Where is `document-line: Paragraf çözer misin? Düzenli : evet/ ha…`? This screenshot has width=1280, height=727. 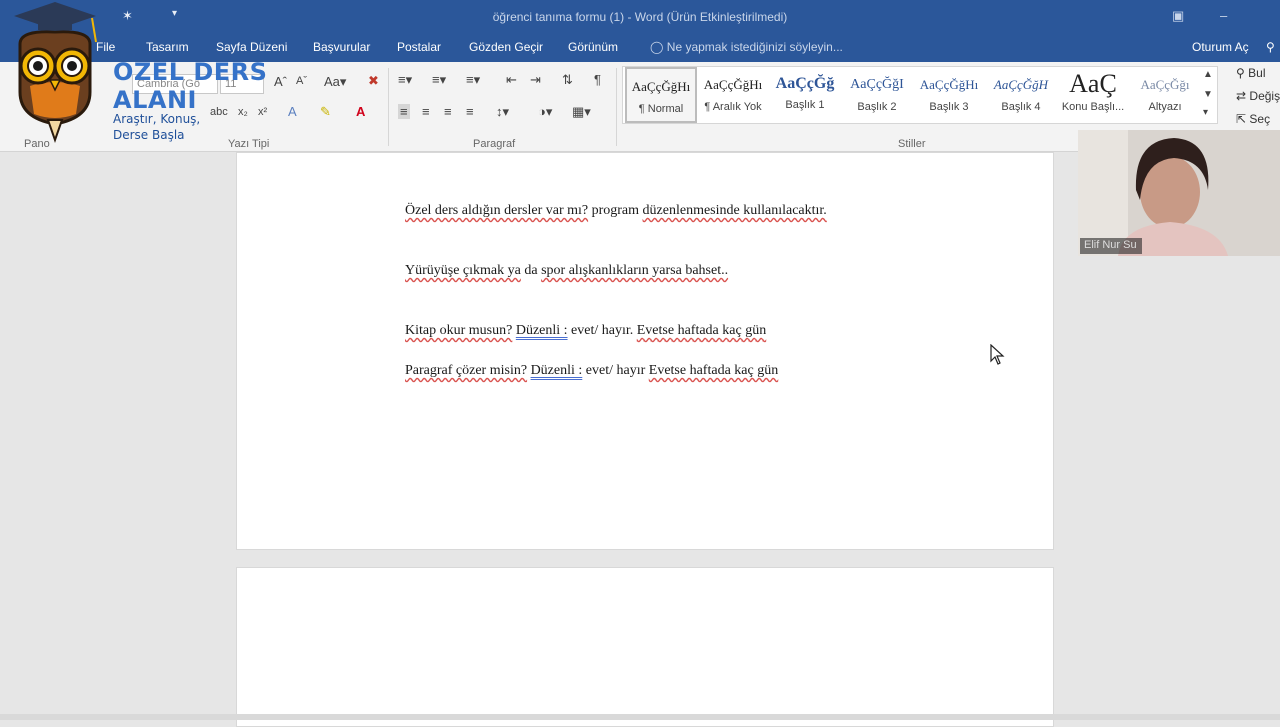 document-line: Paragraf çözer misin? Düzenli : evet/ ha… is located at coordinates (592, 370).